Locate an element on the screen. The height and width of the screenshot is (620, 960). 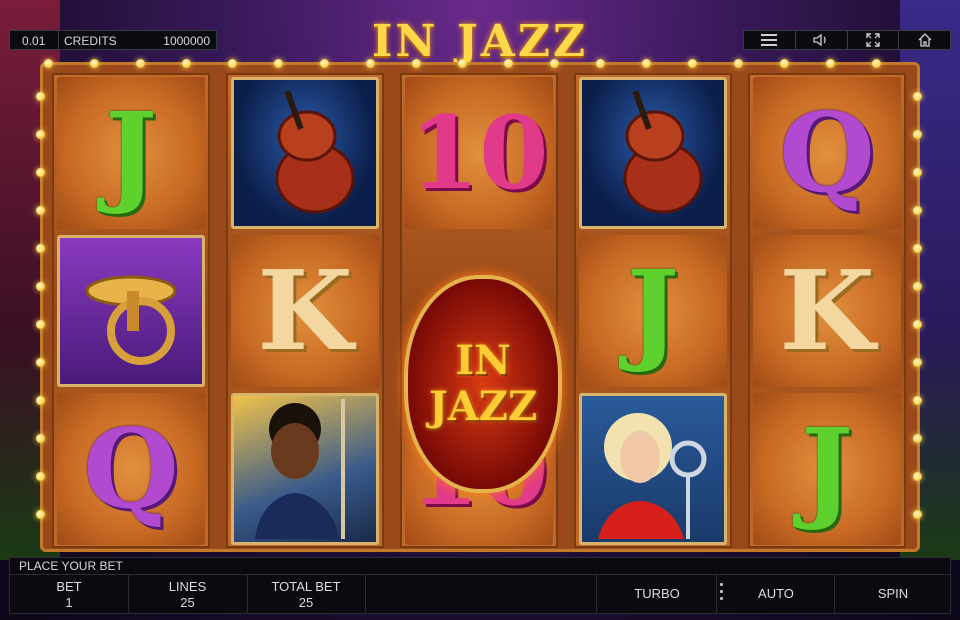
symbol-horn is located at coordinates (131, 311).